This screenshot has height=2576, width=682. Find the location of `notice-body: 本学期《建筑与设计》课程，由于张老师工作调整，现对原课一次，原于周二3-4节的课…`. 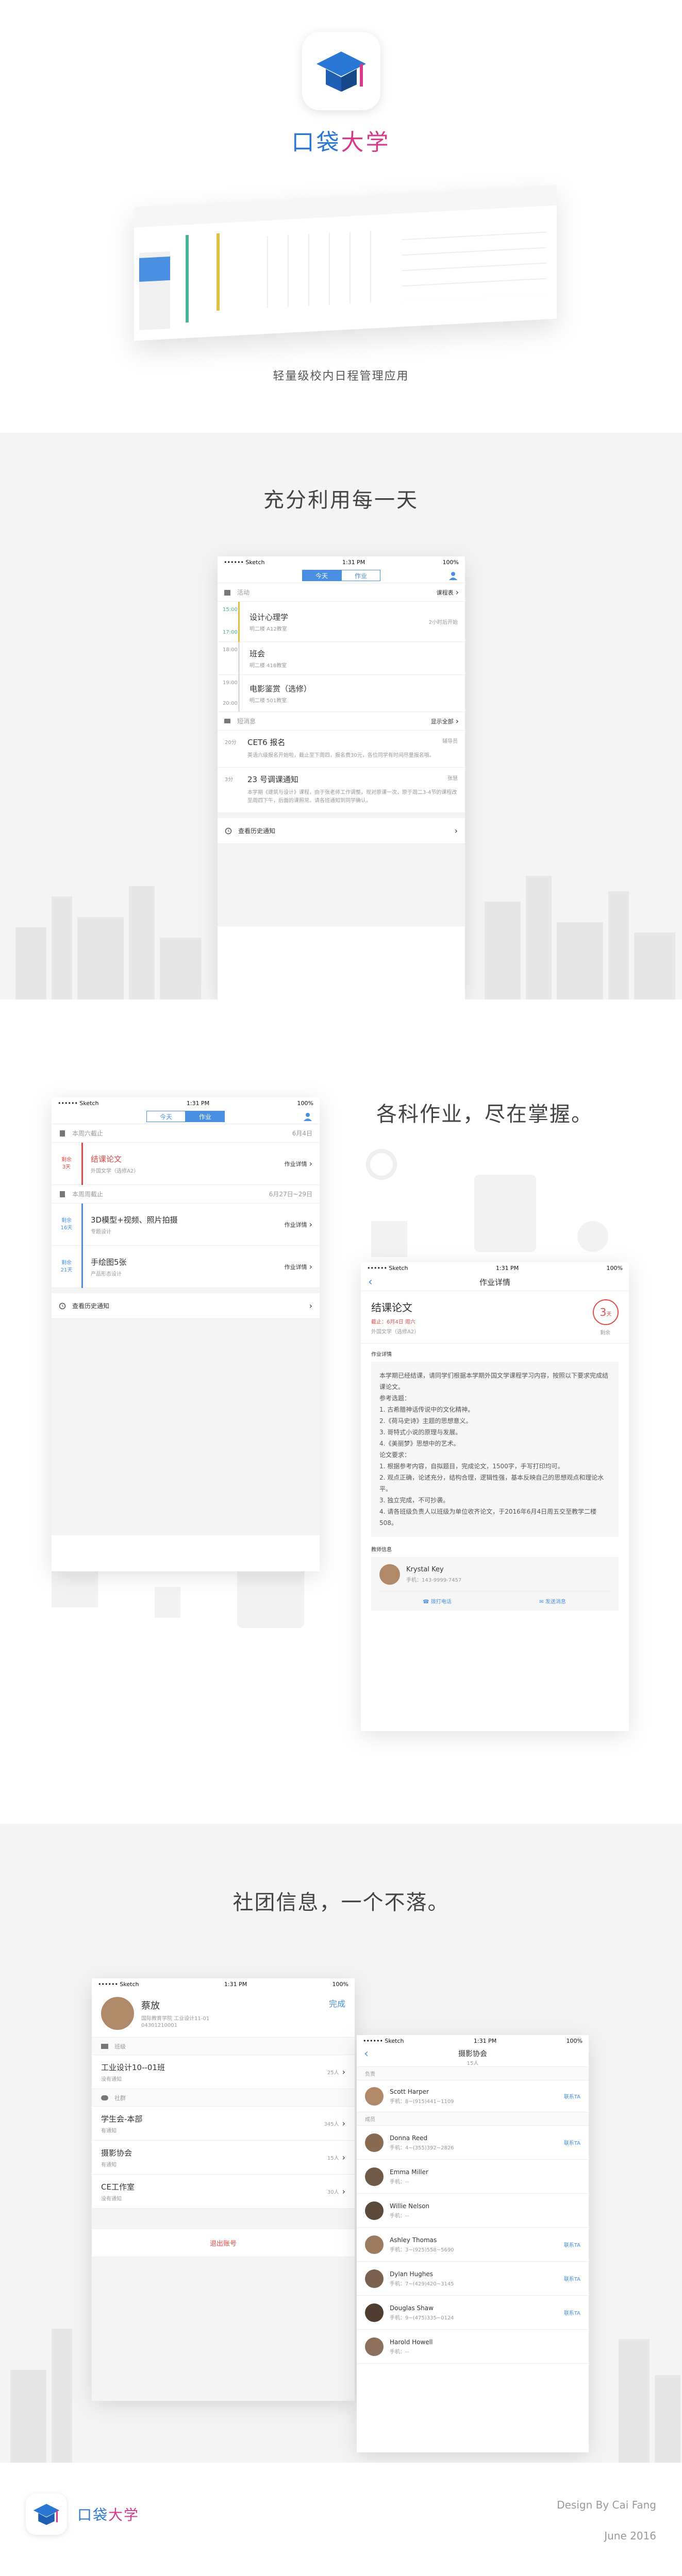

notice-body: 本学期《建筑与设计》课程，由于张老师工作调整，现对原课一次，原于周二3-4节的课… is located at coordinates (352, 797).